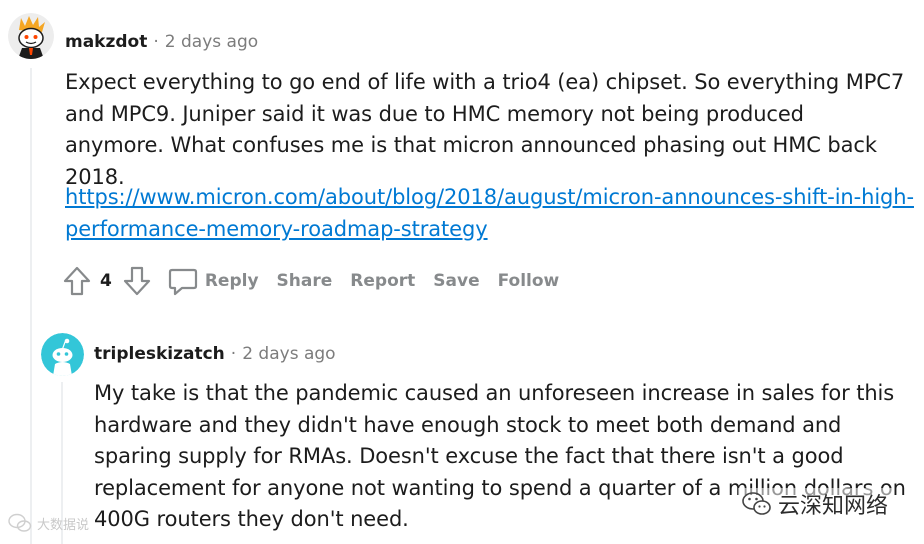 Image resolution: width=924 pixels, height=544 pixels. I want to click on watermark-right: 云深知网络, so click(815, 504).